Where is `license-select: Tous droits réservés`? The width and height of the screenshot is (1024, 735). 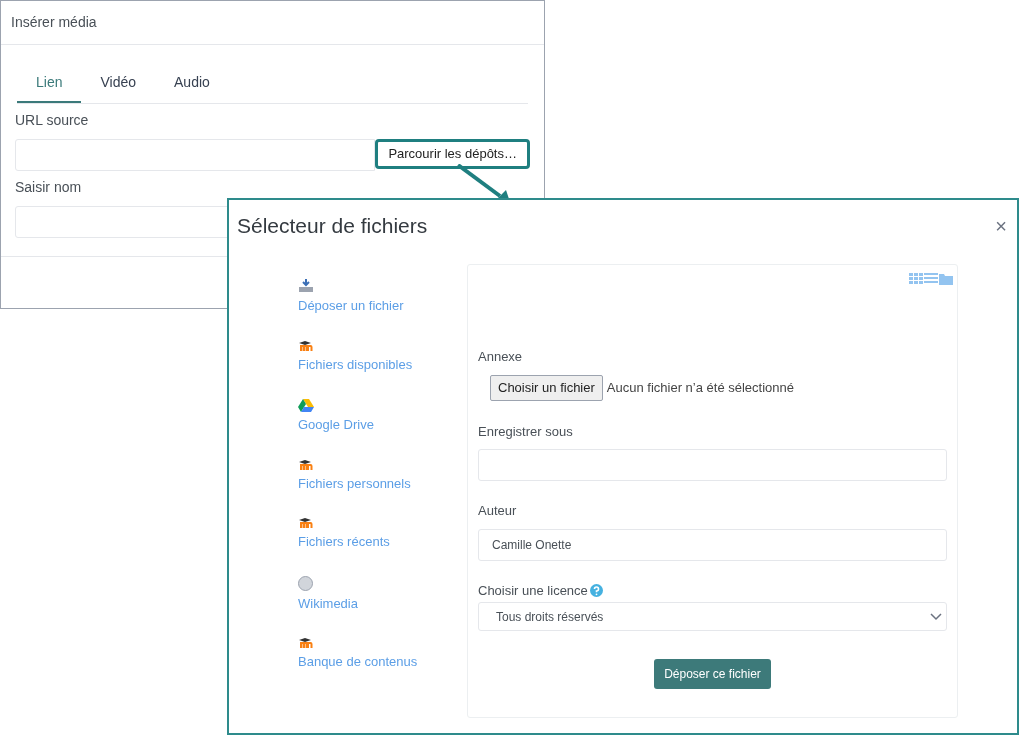
license-select: Tous droits réservés is located at coordinates (712, 616).